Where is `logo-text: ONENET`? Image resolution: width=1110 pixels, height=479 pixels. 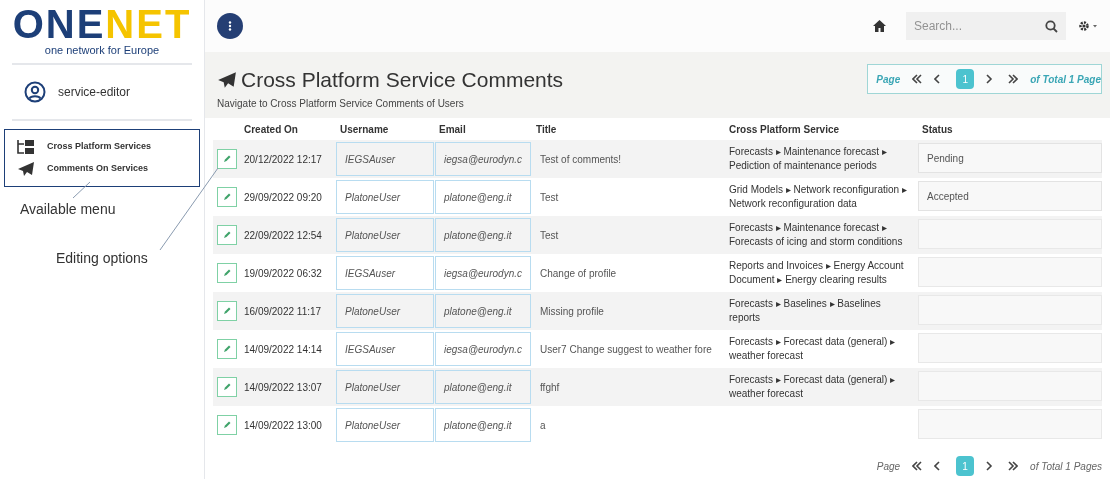
logo-text: ONENET is located at coordinates (102, 24).